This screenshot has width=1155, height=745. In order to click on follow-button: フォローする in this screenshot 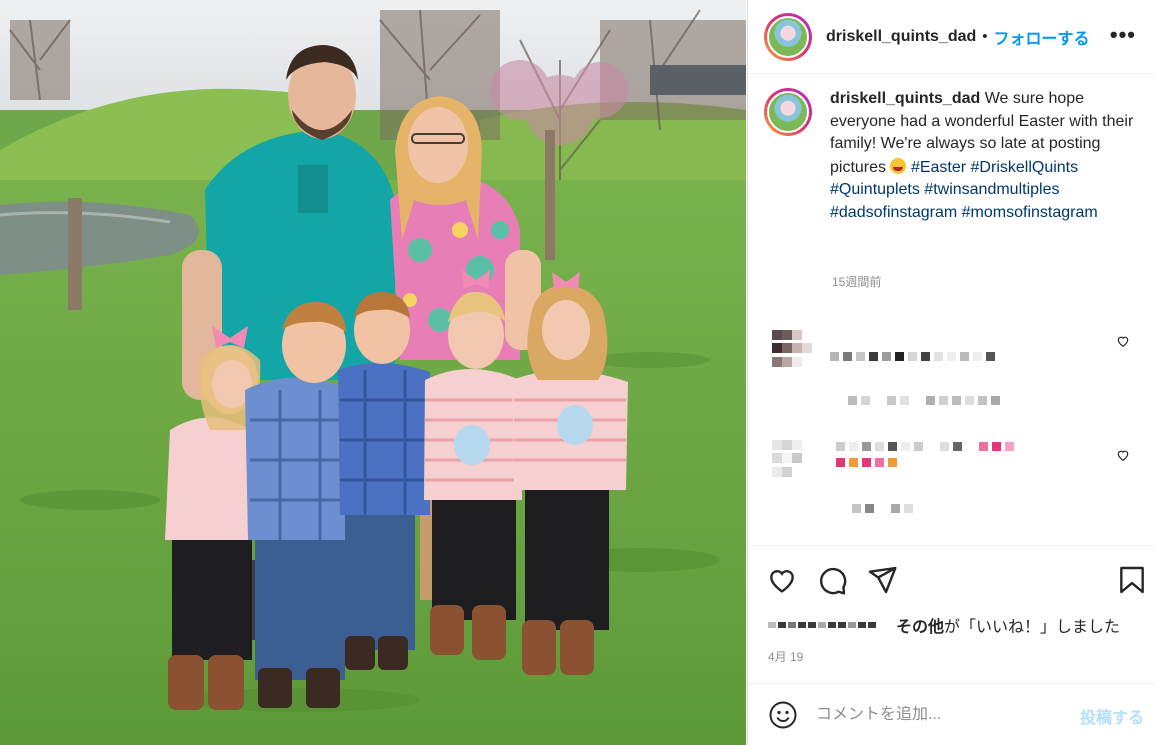, I will do `click(1042, 37)`.